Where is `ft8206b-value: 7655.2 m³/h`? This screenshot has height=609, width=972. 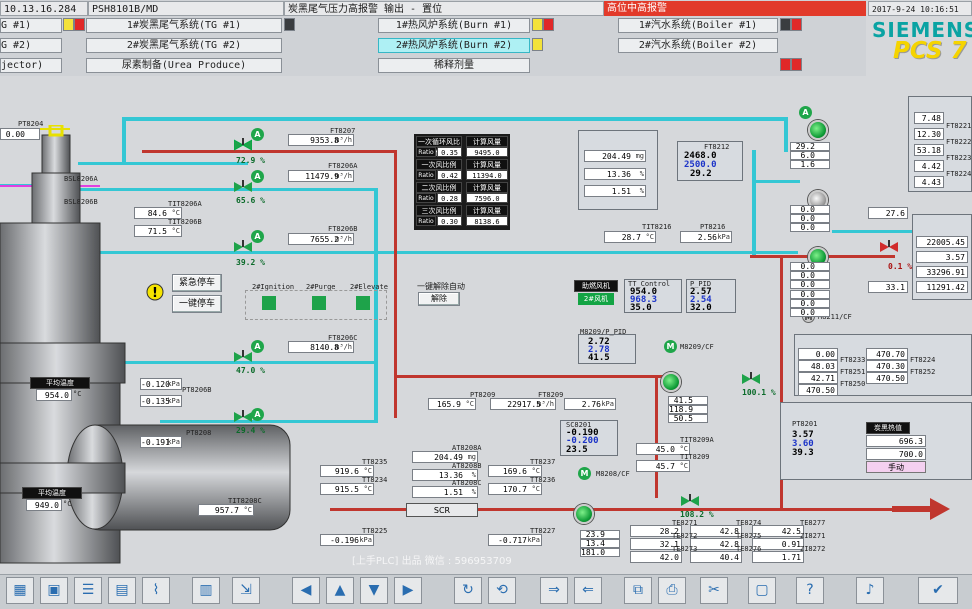 ft8206b-value: 7655.2 m³/h is located at coordinates (321, 239).